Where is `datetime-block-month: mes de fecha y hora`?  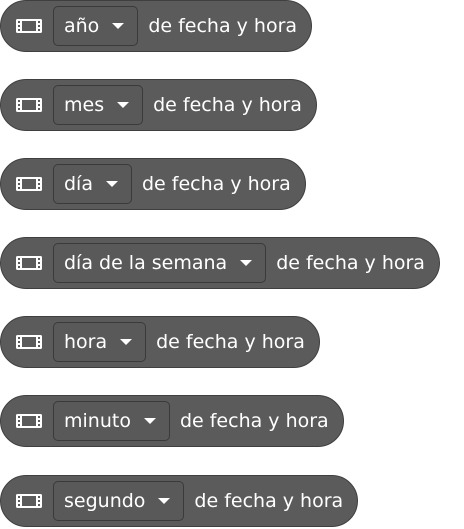
datetime-block-month: mes de fecha y hora is located at coordinates (158, 105).